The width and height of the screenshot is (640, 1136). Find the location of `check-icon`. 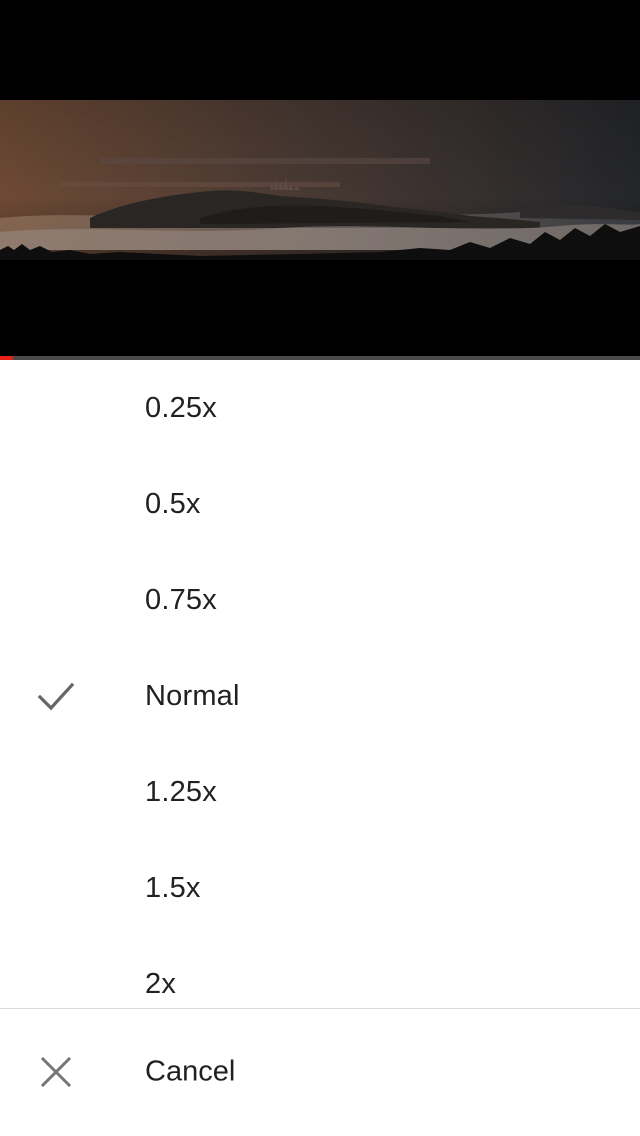

check-icon is located at coordinates (56, 696).